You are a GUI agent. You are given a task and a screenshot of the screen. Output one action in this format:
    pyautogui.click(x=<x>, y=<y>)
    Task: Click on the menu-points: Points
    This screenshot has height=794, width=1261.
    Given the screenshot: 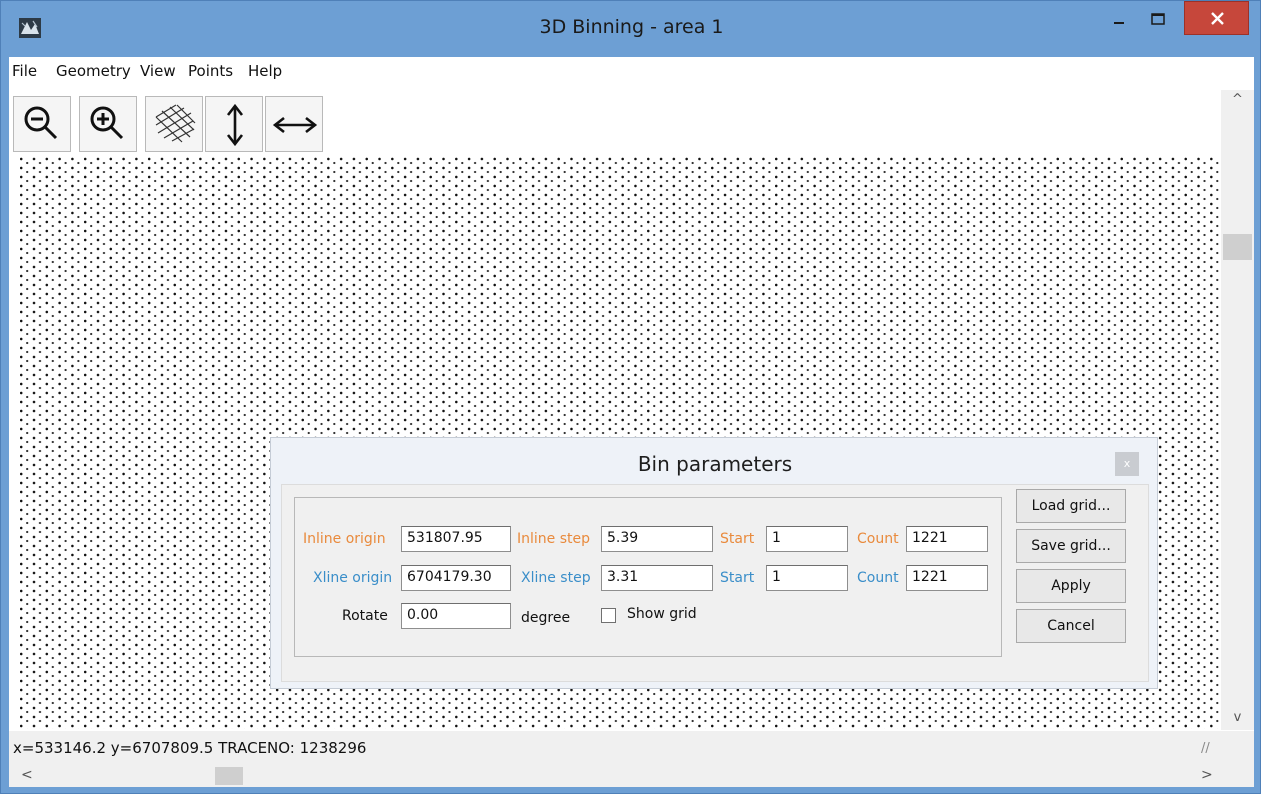 What is the action you would take?
    pyautogui.click(x=210, y=71)
    